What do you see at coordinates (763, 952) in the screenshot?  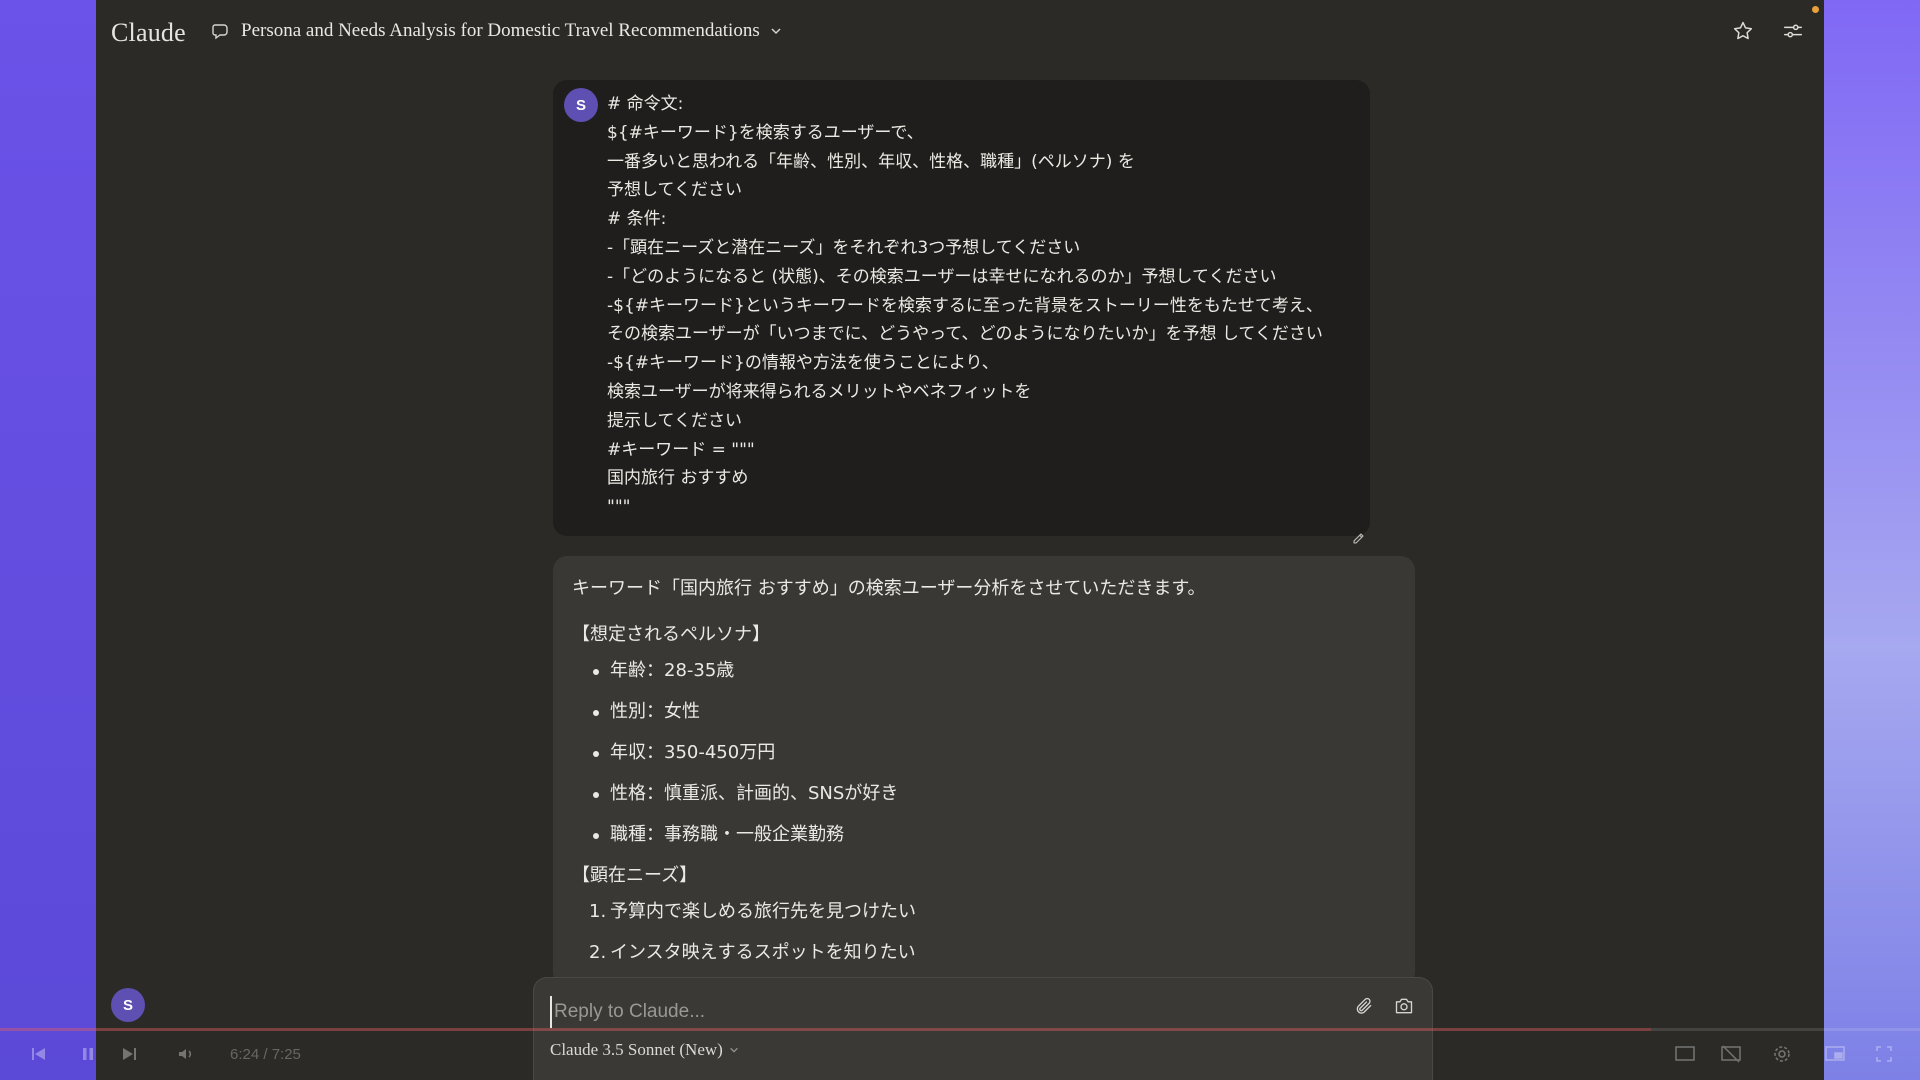 I see `needs-item-text: インスタ映えするスポットを知りたい` at bounding box center [763, 952].